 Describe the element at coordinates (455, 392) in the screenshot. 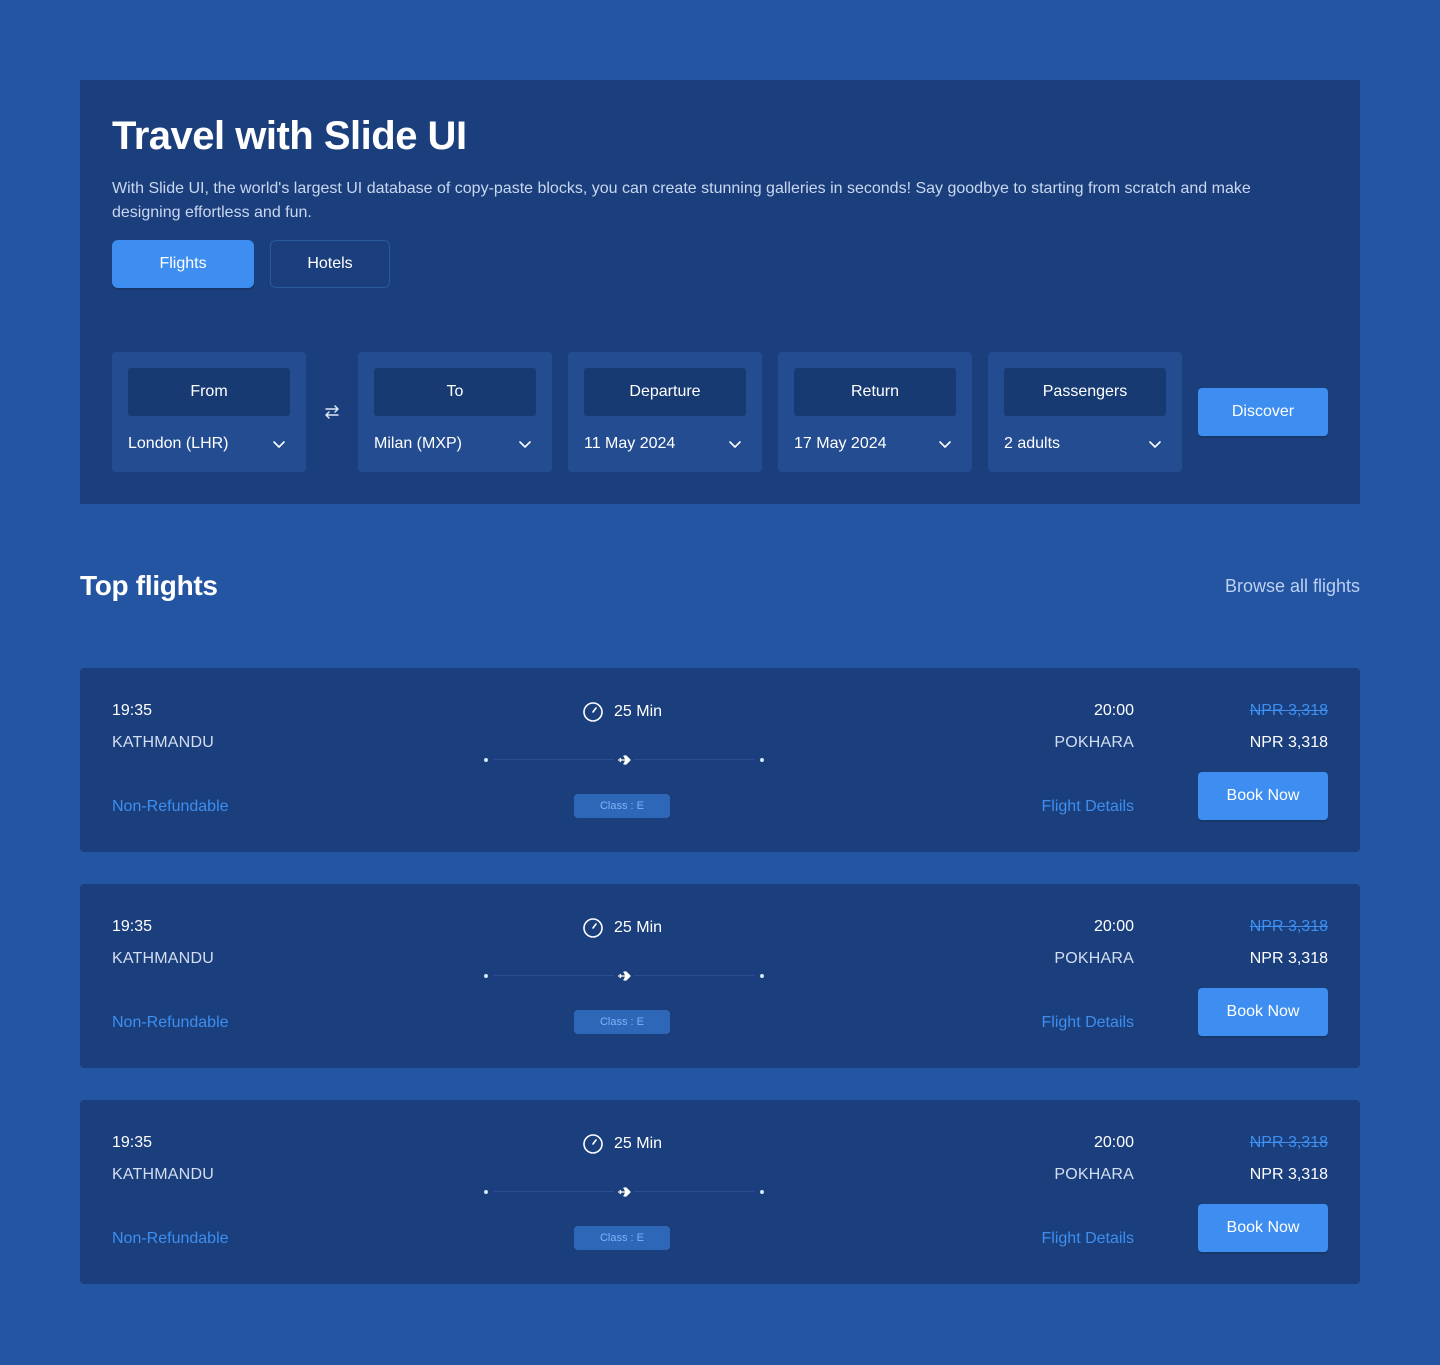

I see `to-label: To` at that location.